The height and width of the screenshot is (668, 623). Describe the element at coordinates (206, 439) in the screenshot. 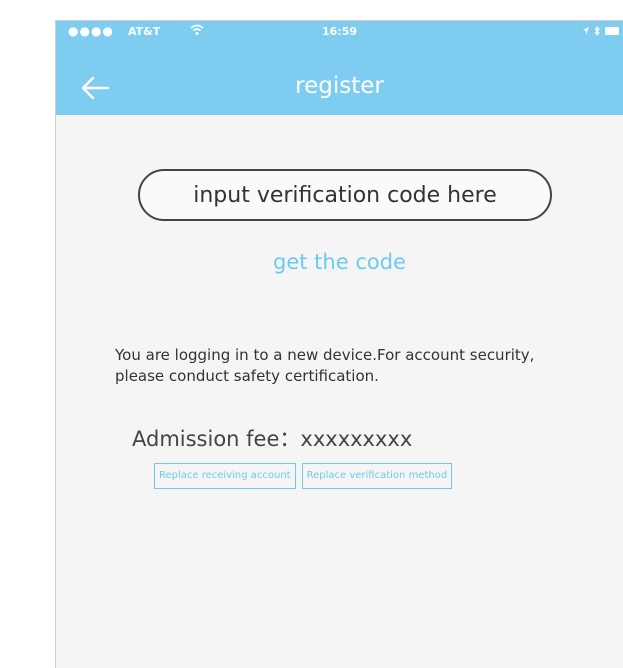

I see `admission-fee-label: Admission fee` at that location.